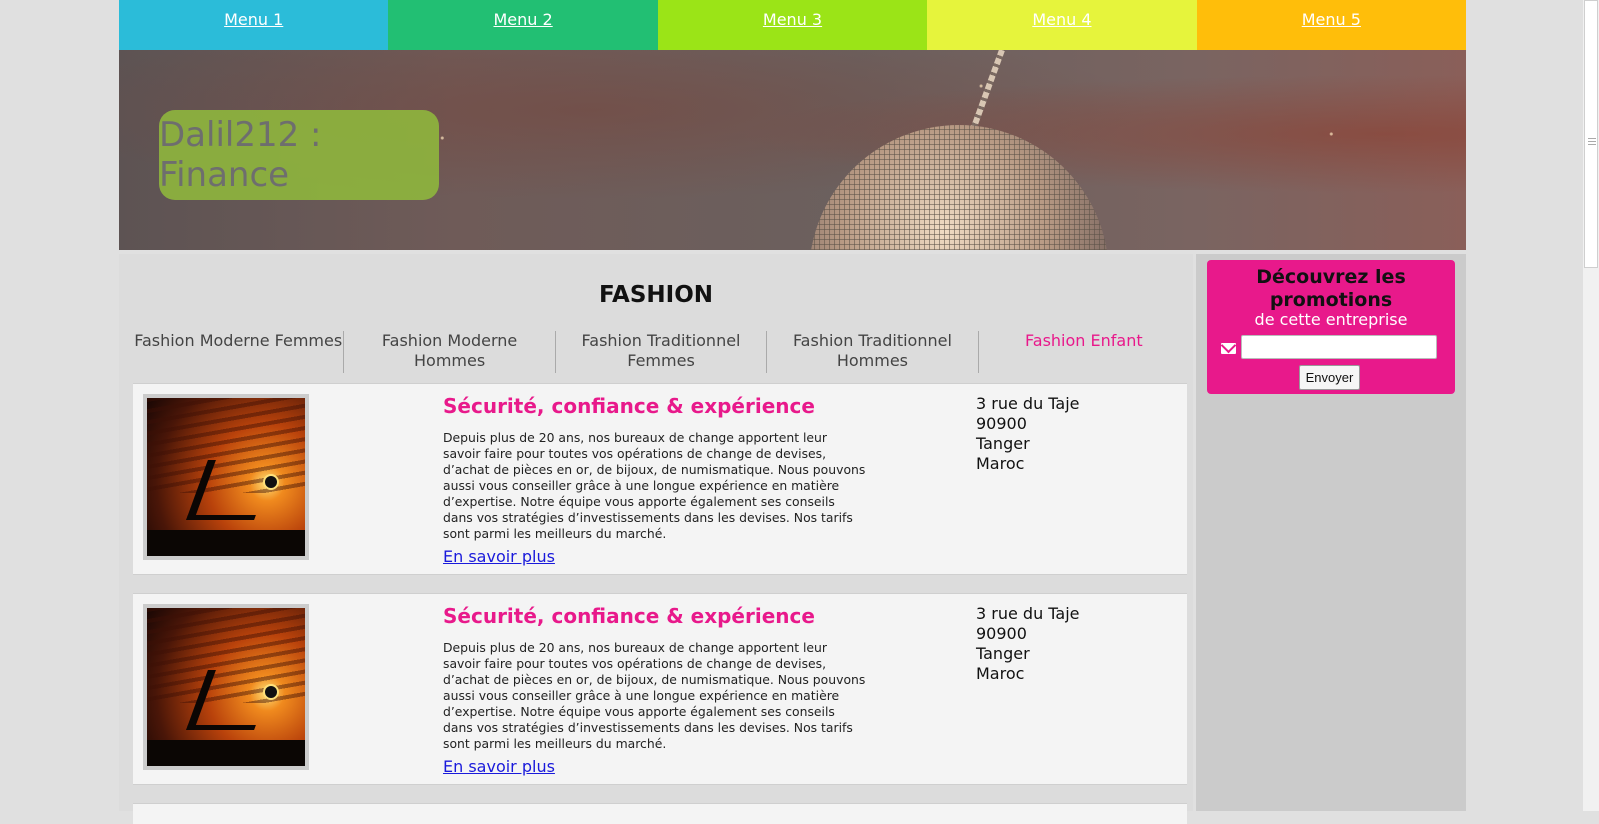 The height and width of the screenshot is (824, 1599). I want to click on promo-subheading: de cette entreprise, so click(1331, 319).